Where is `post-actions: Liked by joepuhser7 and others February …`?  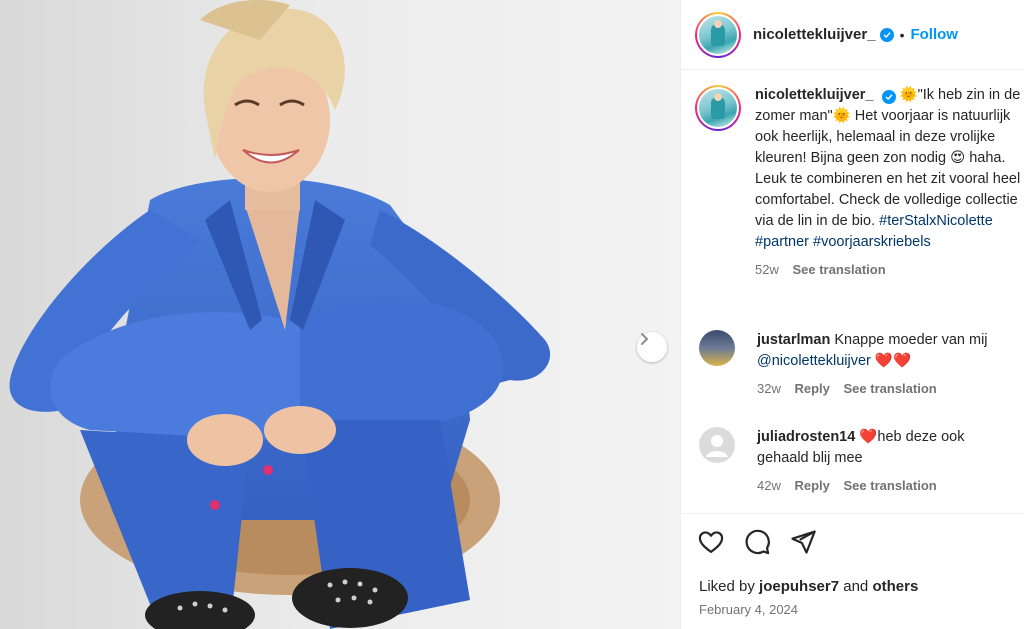 post-actions: Liked by joepuhser7 and others February … is located at coordinates (852, 571).